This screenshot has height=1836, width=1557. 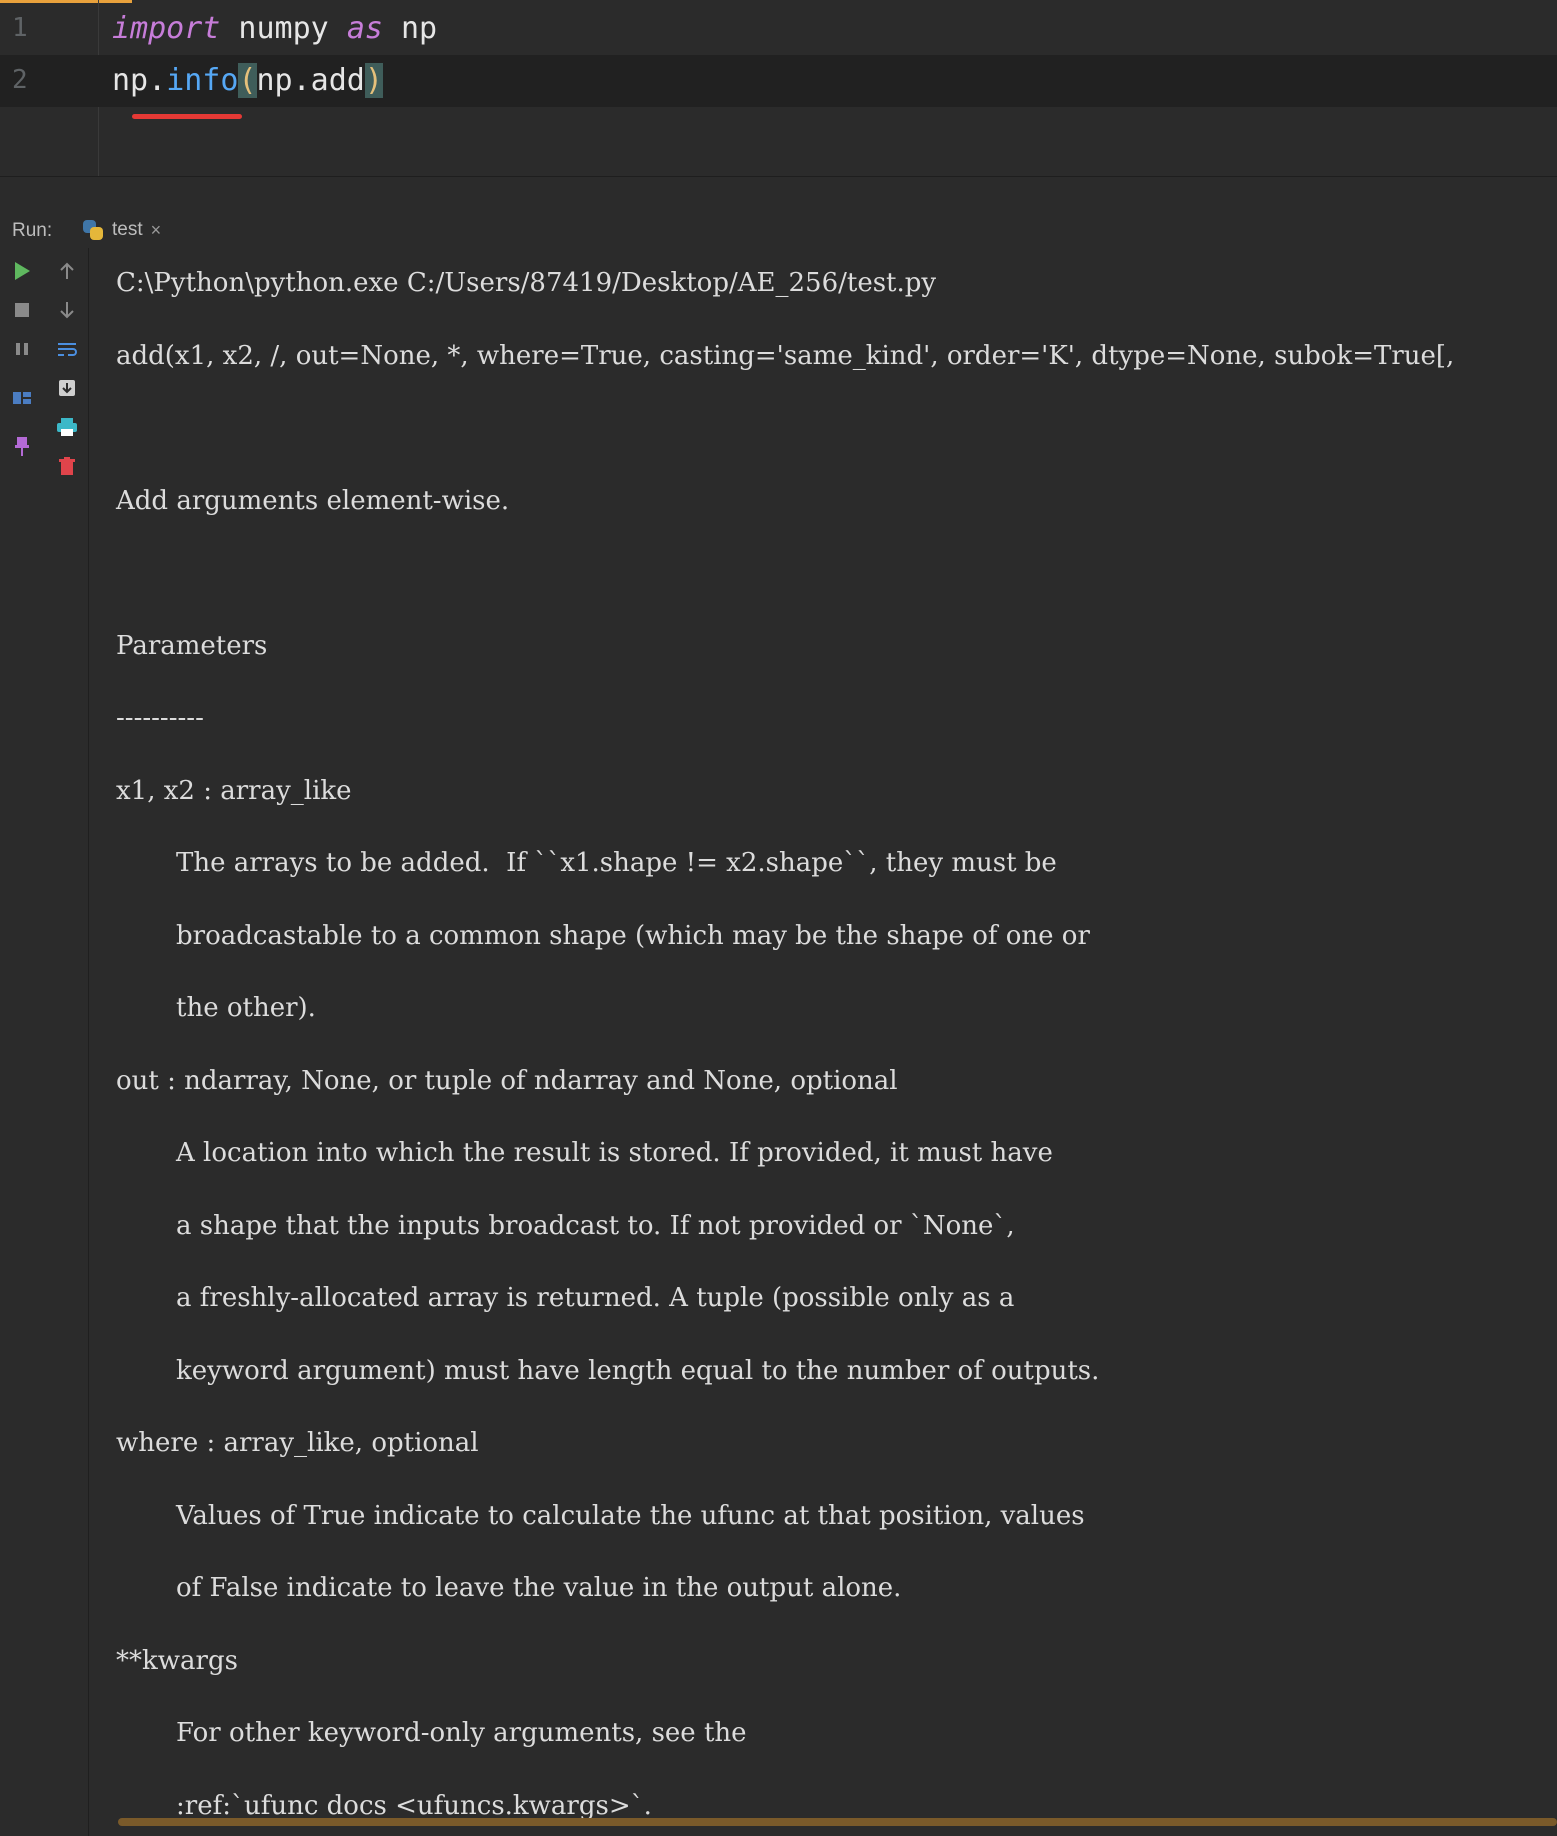 What do you see at coordinates (837, 1822) in the screenshot?
I see `horizontal-scrollbar` at bounding box center [837, 1822].